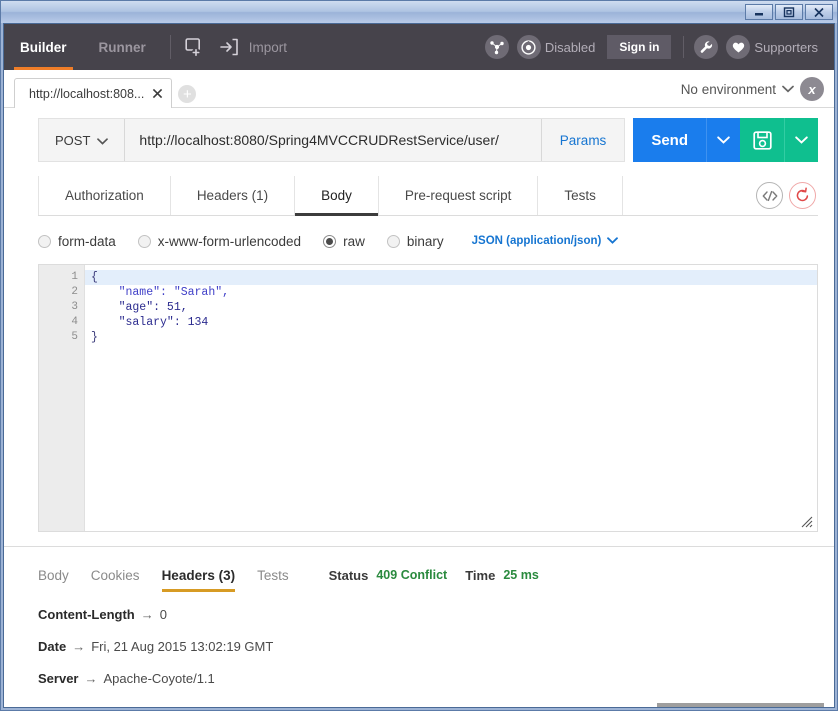 The width and height of the screenshot is (838, 711). What do you see at coordinates (425, 241) in the screenshot?
I see `body-type-binary-label: binary` at bounding box center [425, 241].